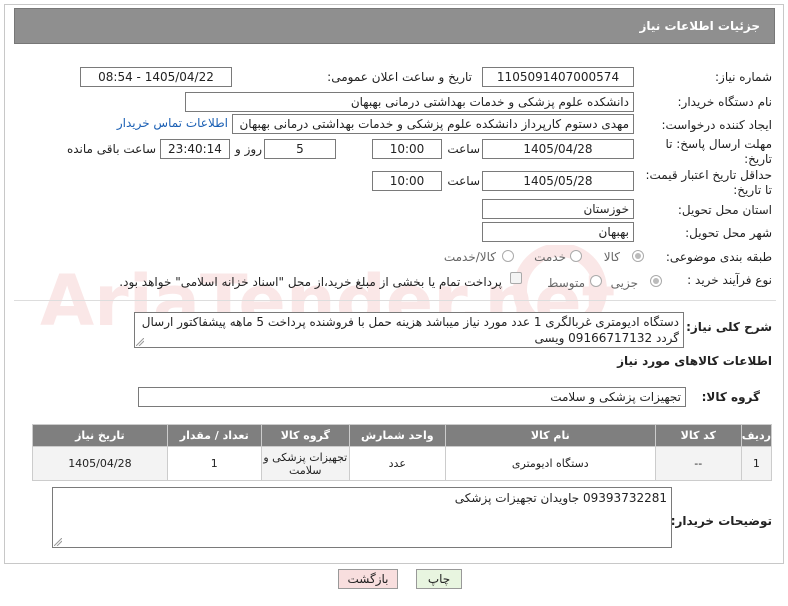  What do you see at coordinates (730, 397) in the screenshot?
I see `goods-group-label: گروه کالا:` at bounding box center [730, 397].